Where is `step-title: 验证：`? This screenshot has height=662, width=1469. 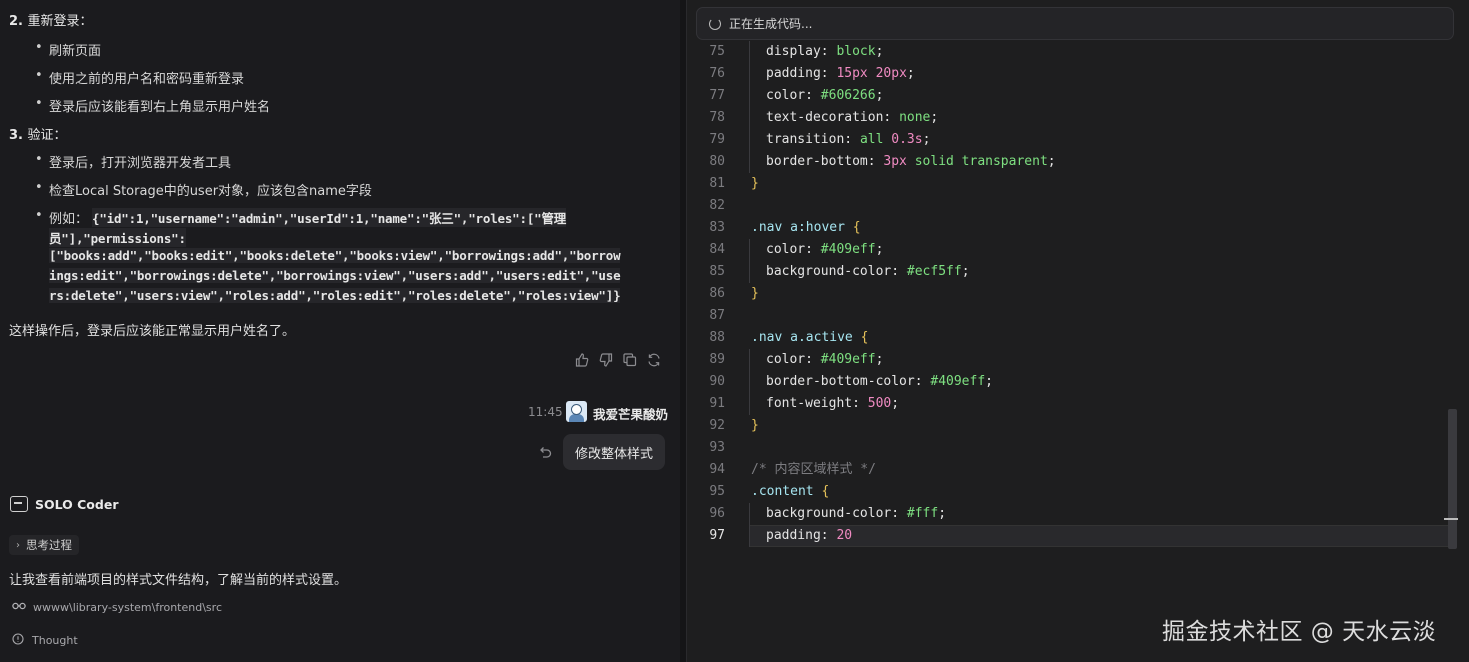 step-title: 验证： is located at coordinates (47, 135).